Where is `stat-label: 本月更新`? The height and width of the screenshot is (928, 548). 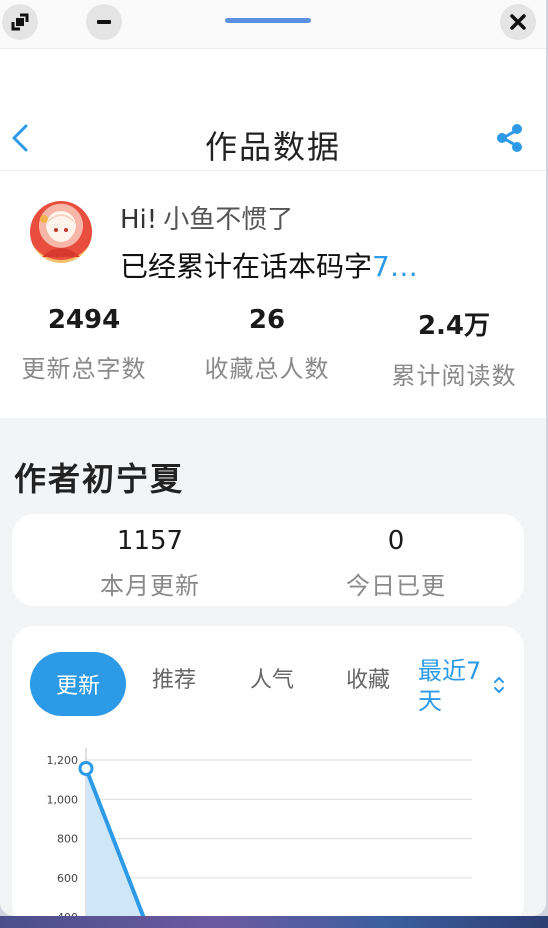 stat-label: 本月更新 is located at coordinates (150, 586).